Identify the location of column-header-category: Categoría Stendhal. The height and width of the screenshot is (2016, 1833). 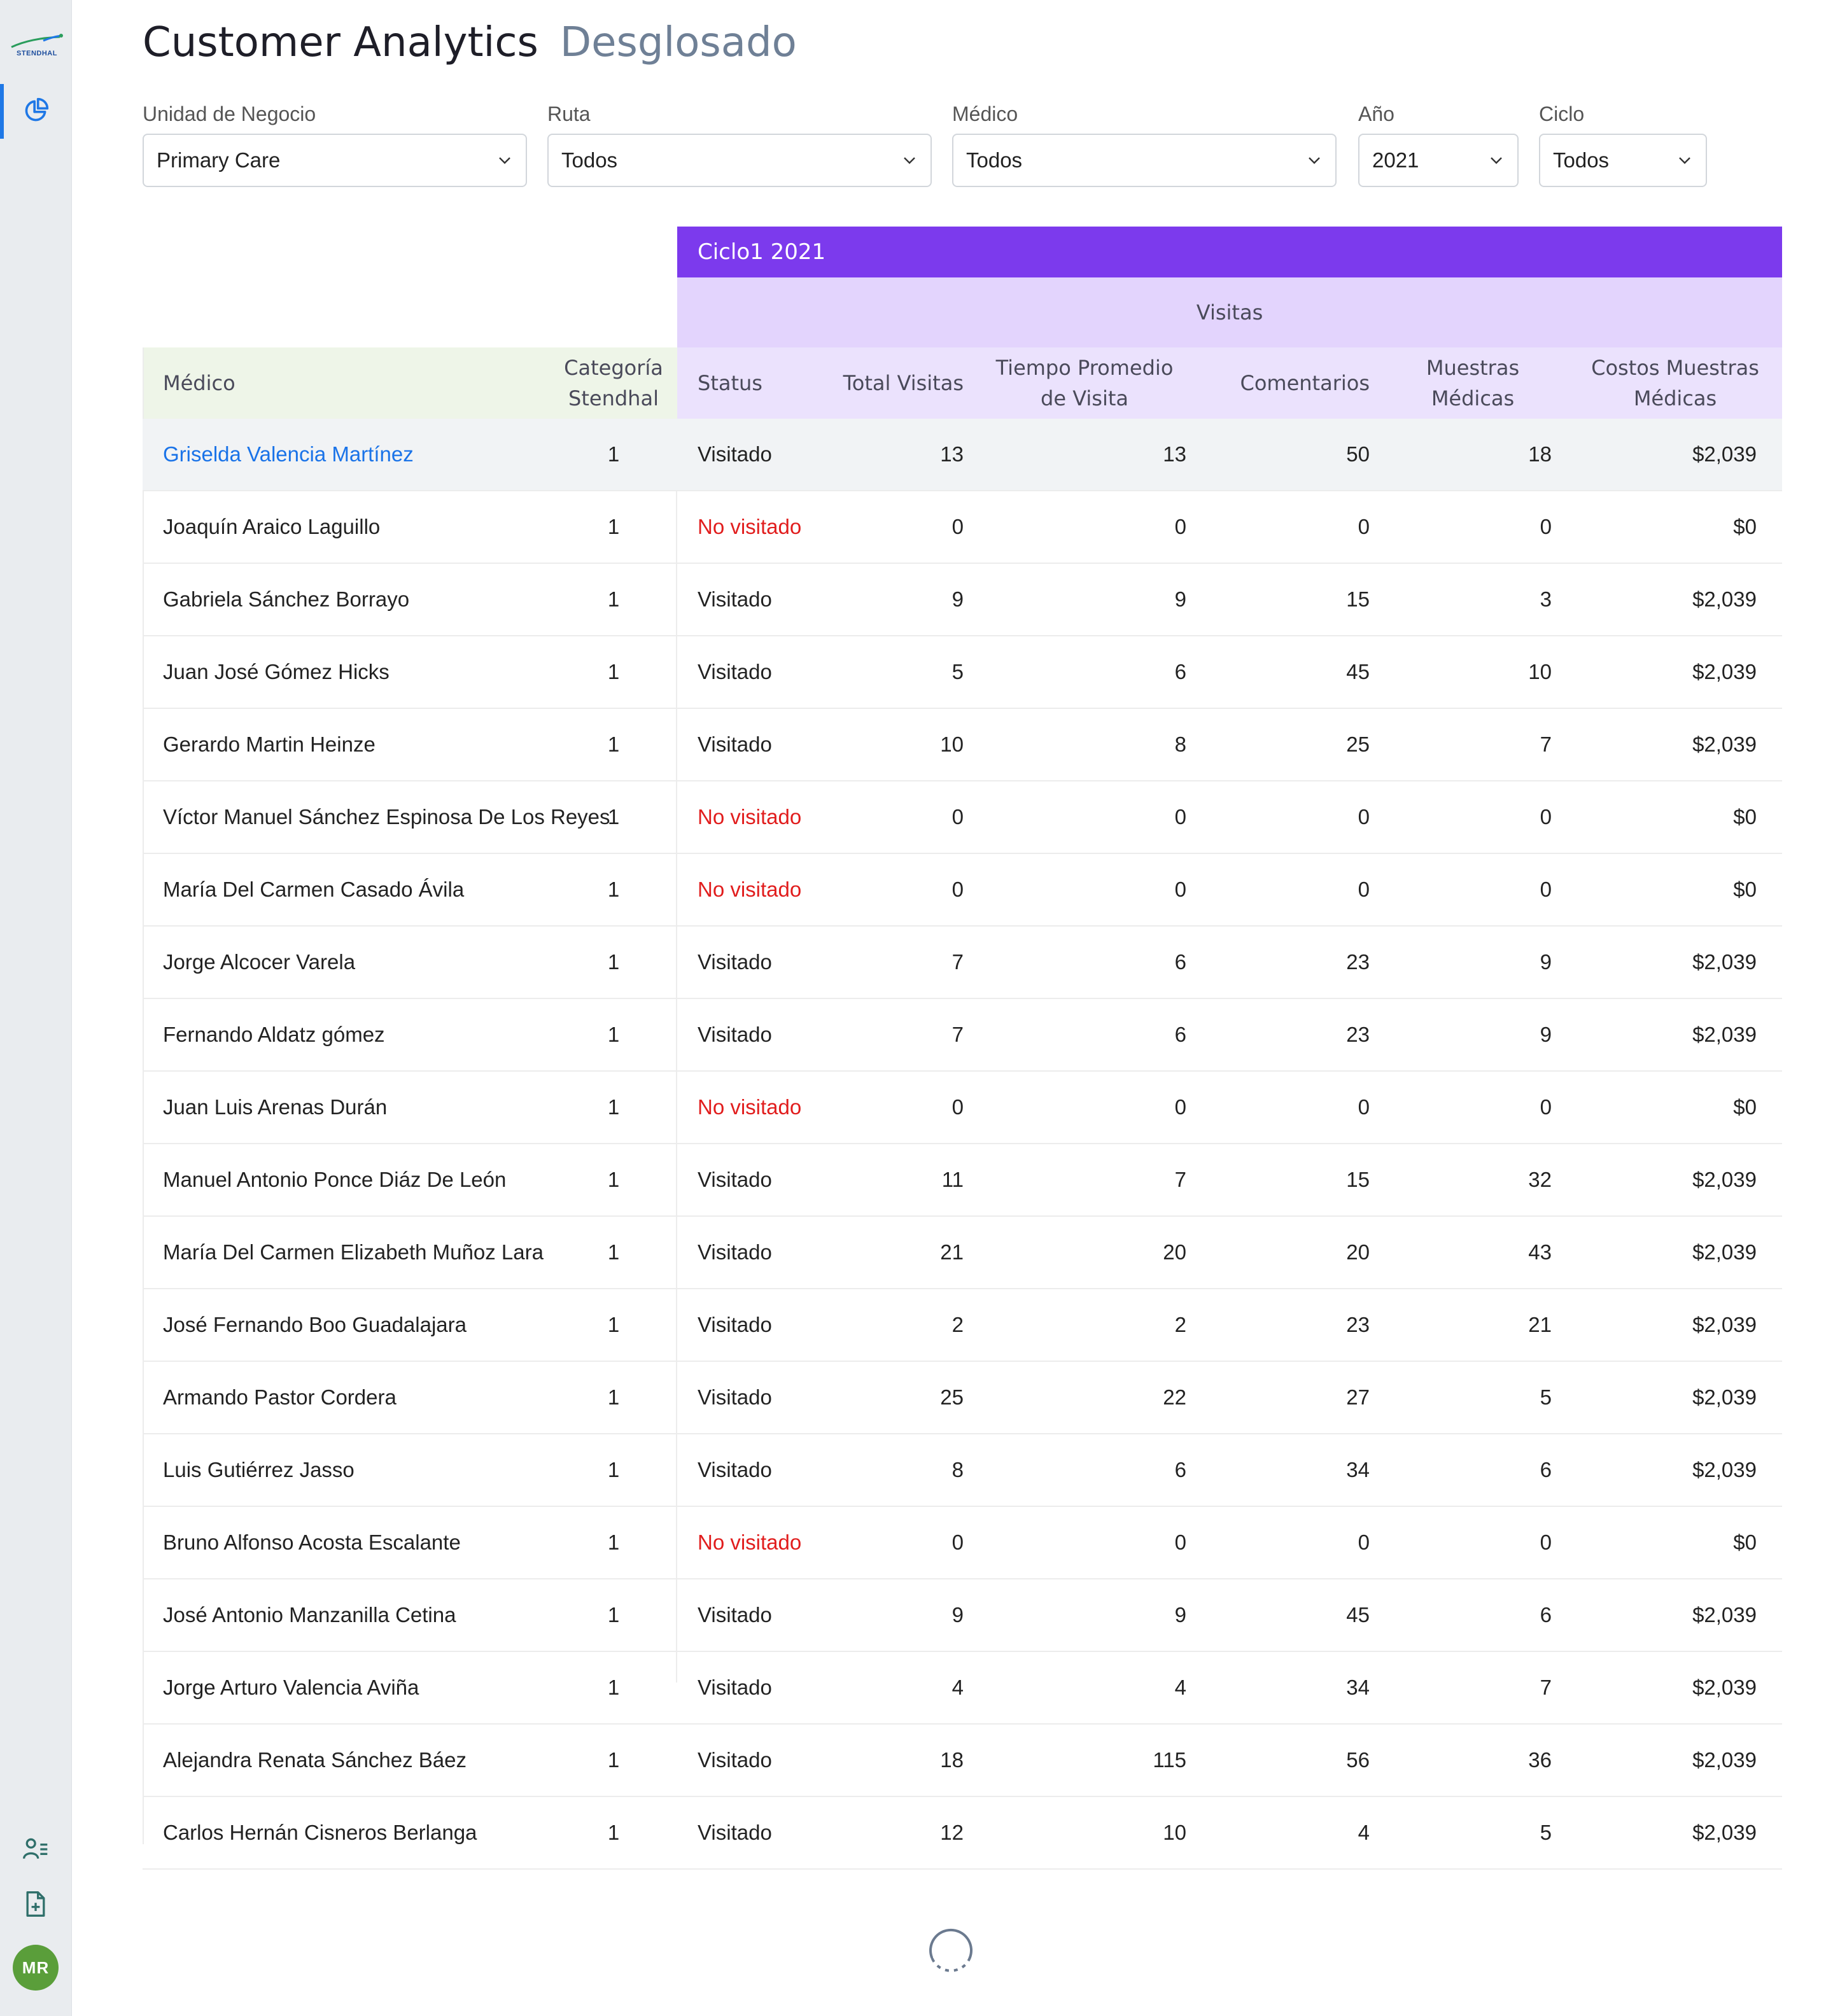
(613, 383).